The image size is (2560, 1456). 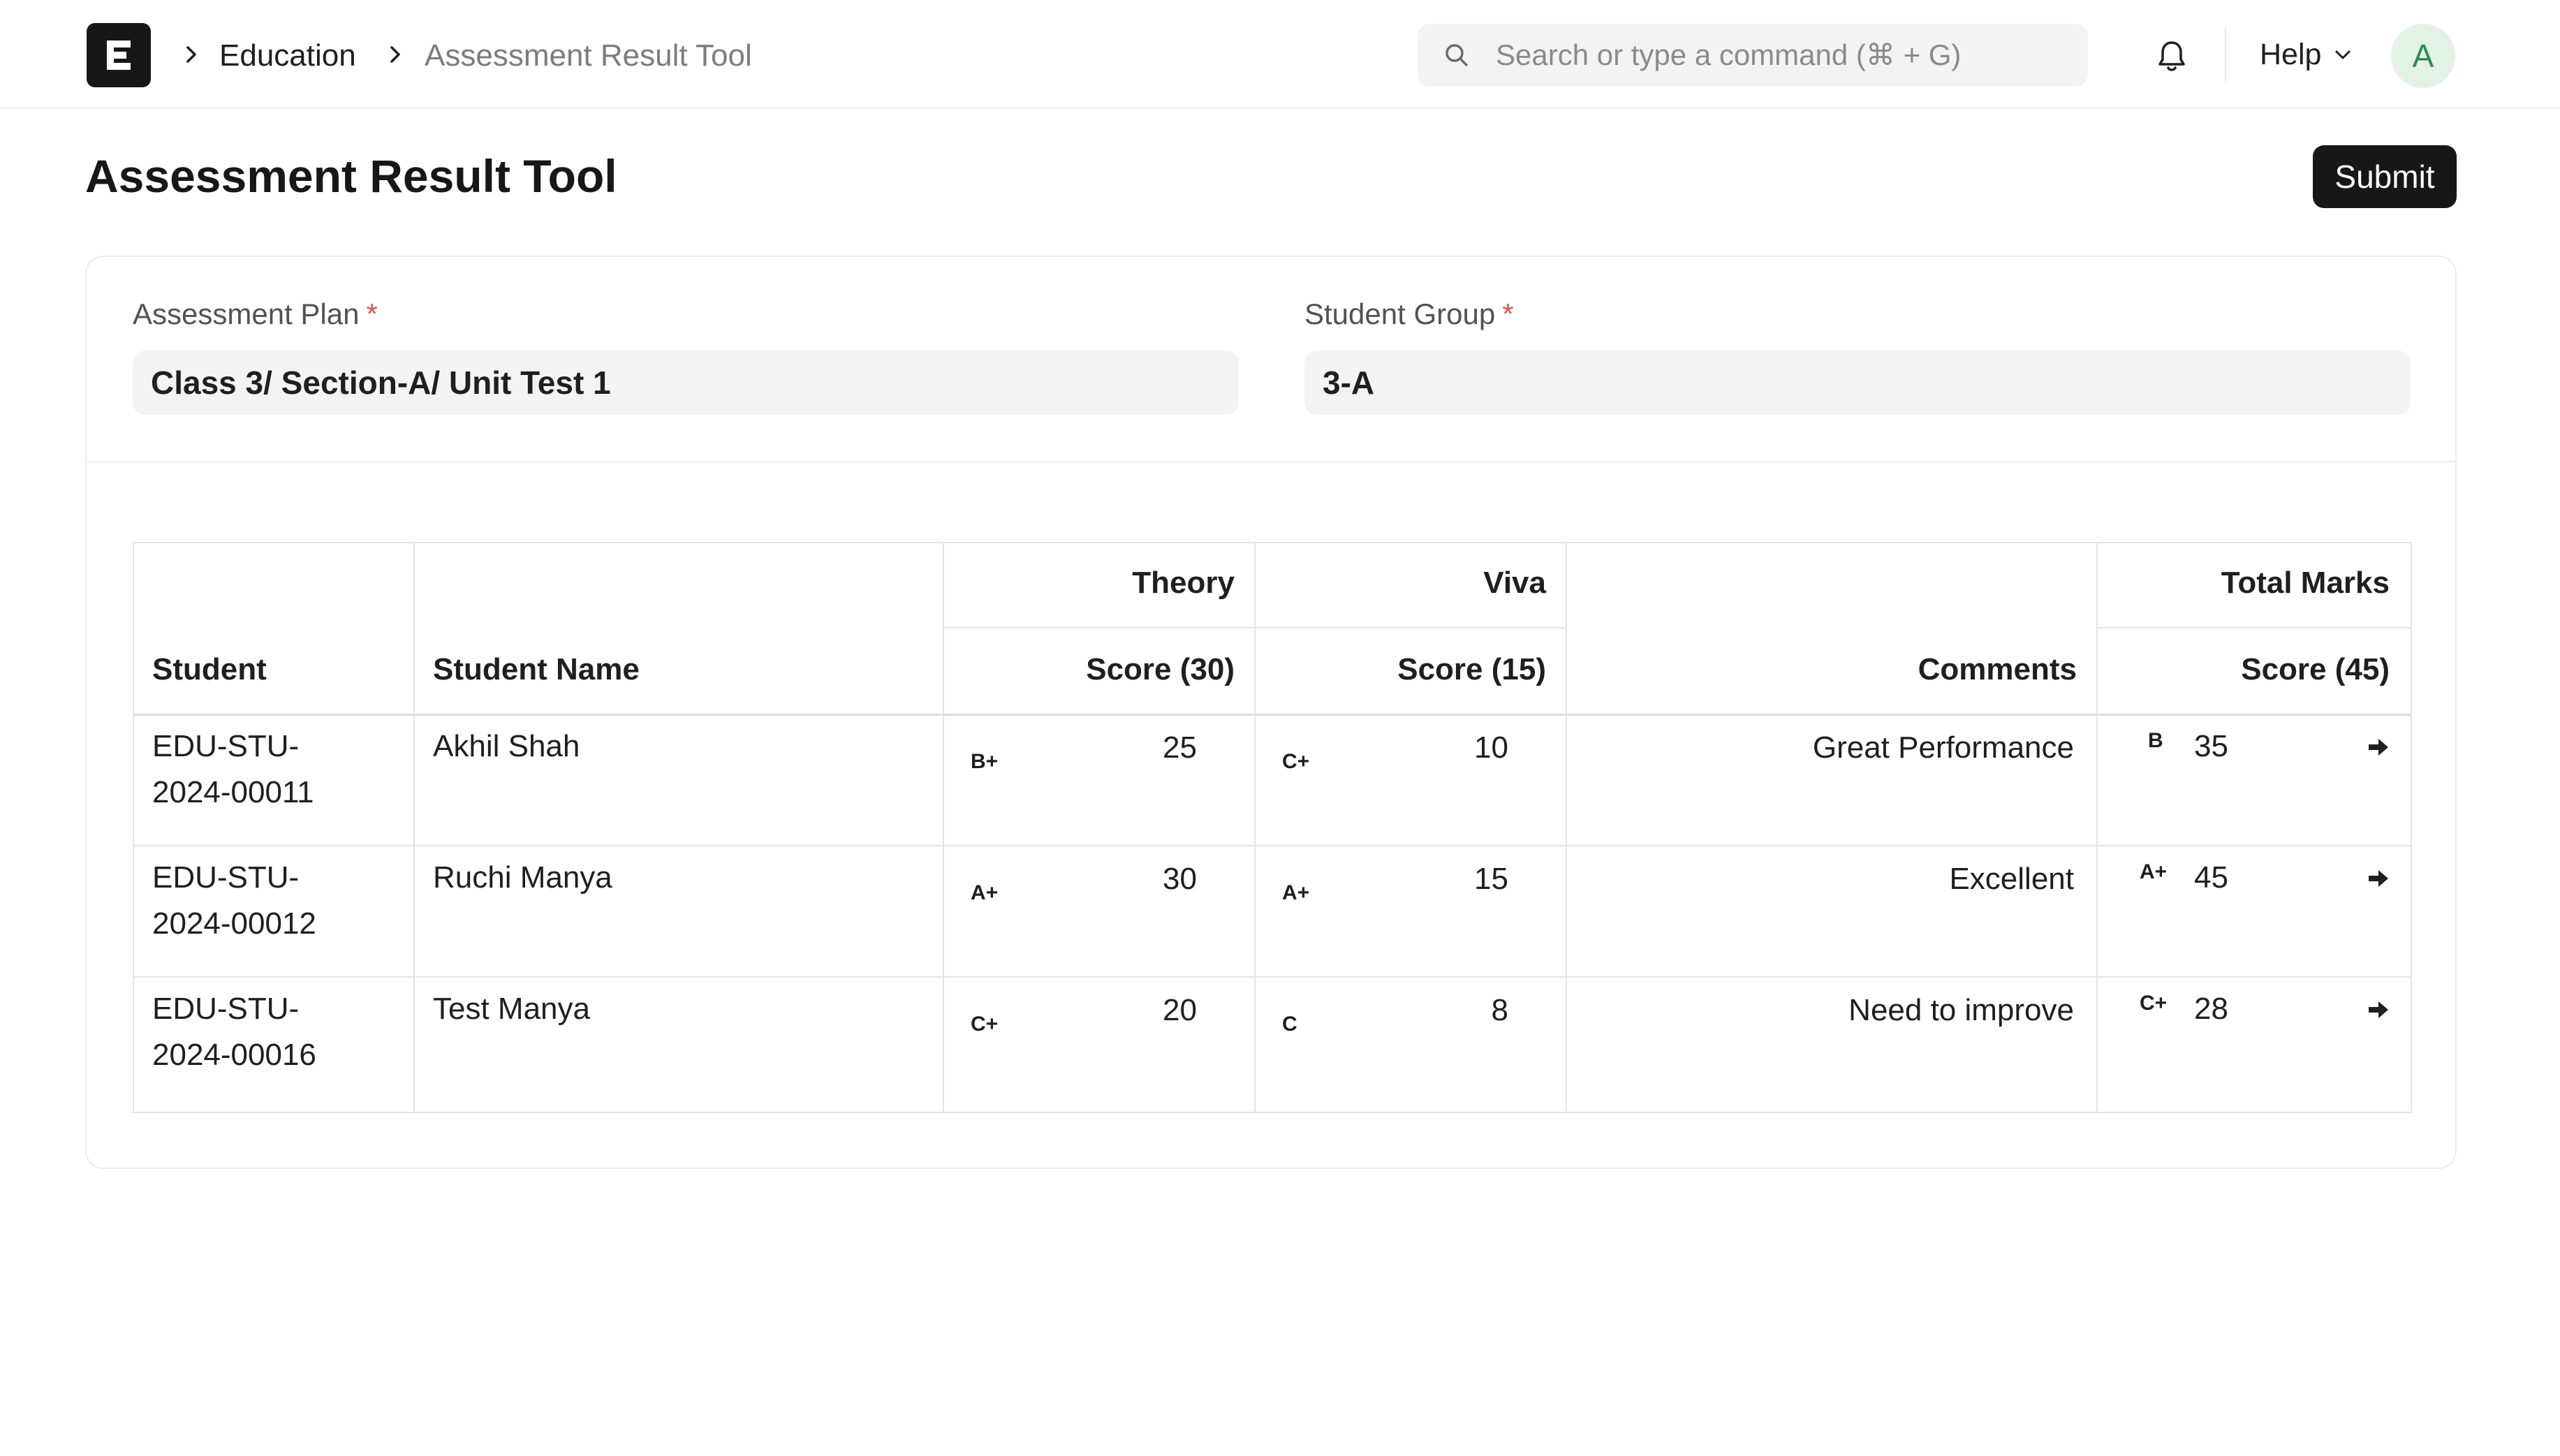 What do you see at coordinates (985, 1024) in the screenshot?
I see `theory-grade: C+` at bounding box center [985, 1024].